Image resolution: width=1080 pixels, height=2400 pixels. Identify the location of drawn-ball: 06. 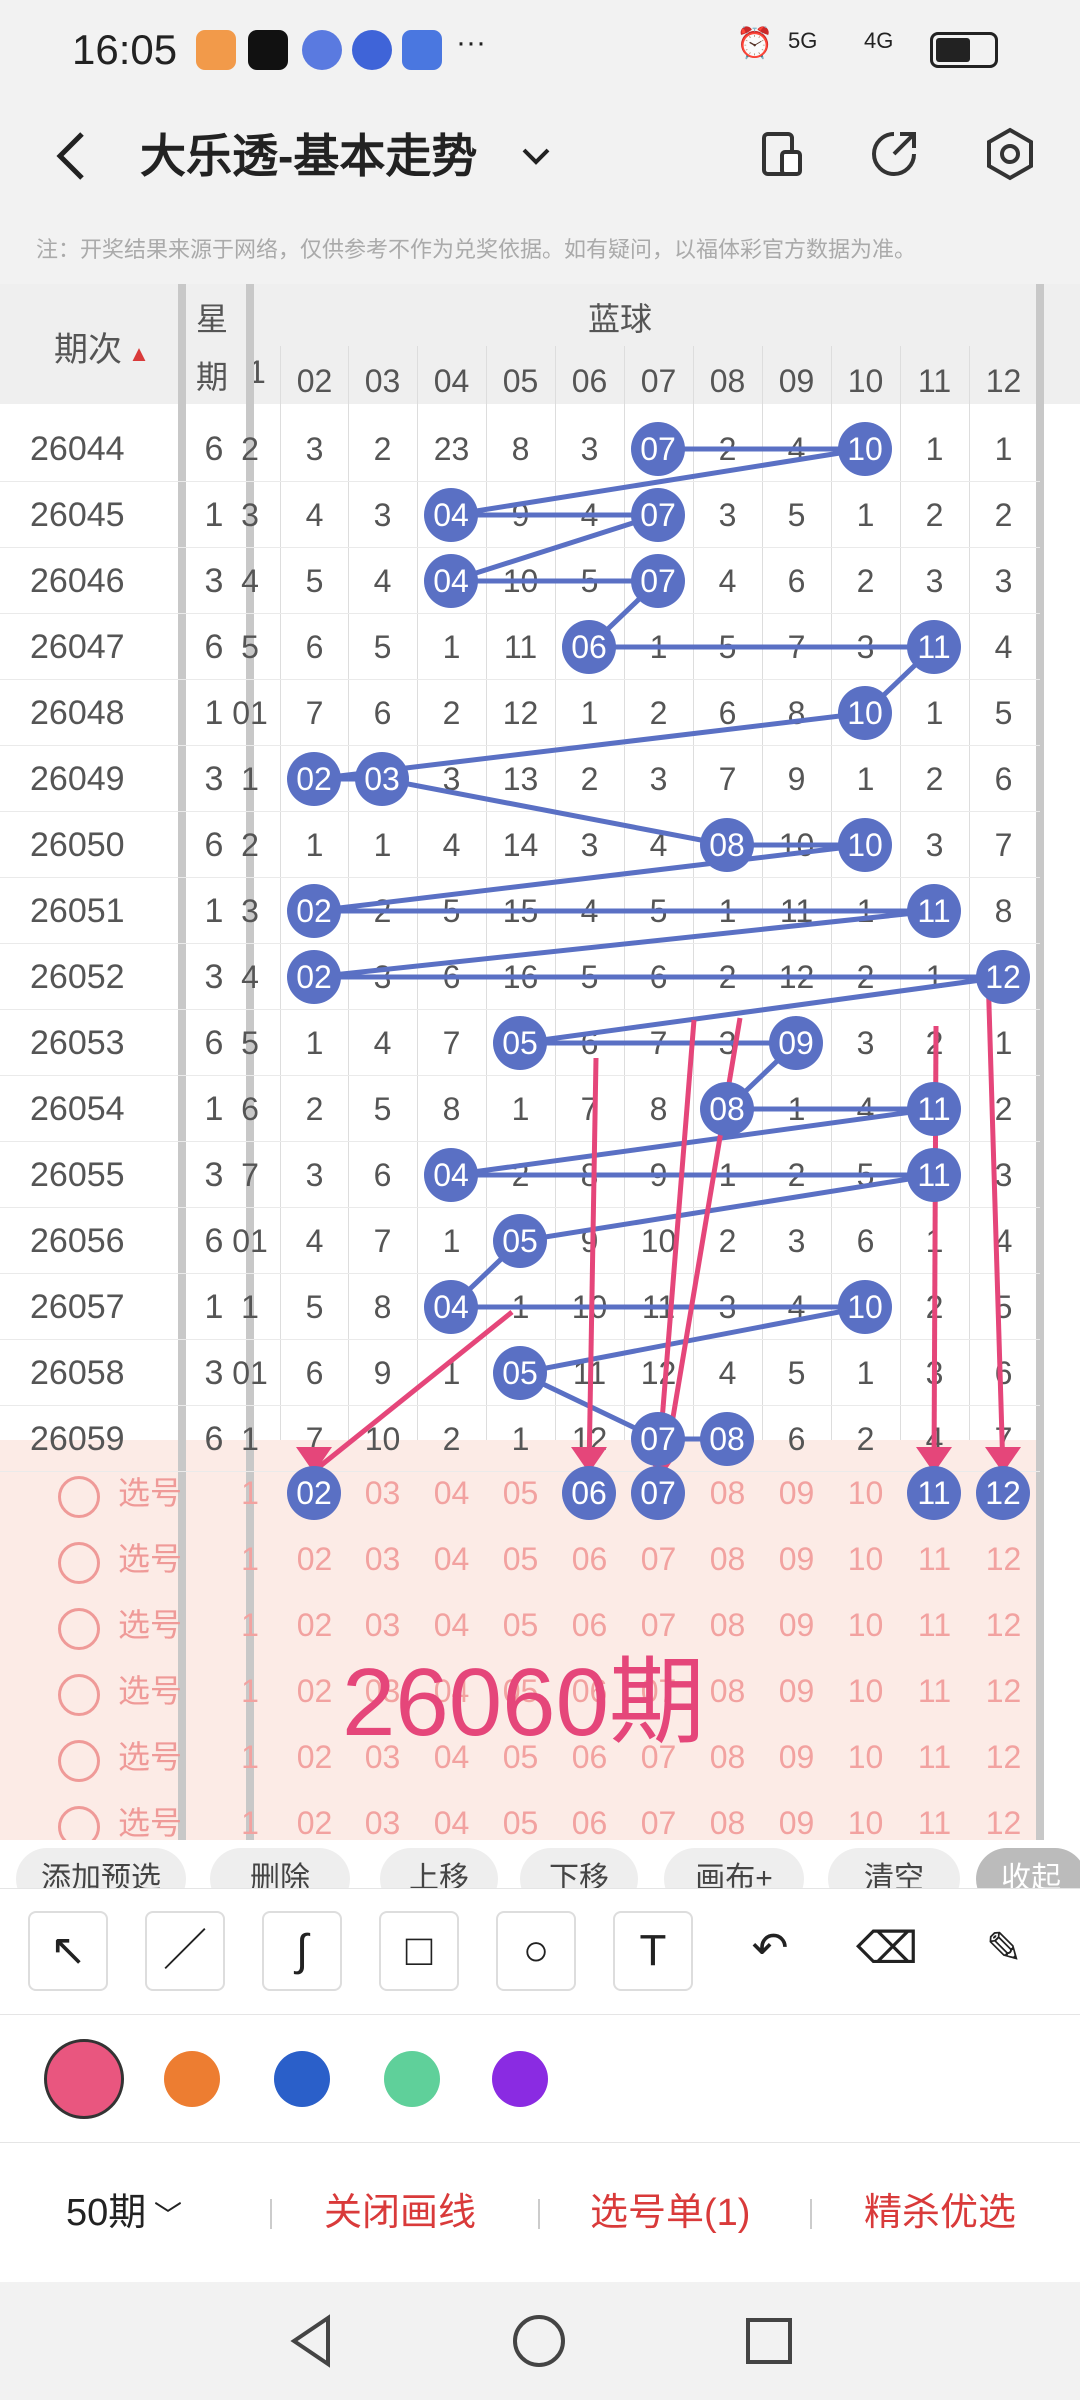
(589, 647).